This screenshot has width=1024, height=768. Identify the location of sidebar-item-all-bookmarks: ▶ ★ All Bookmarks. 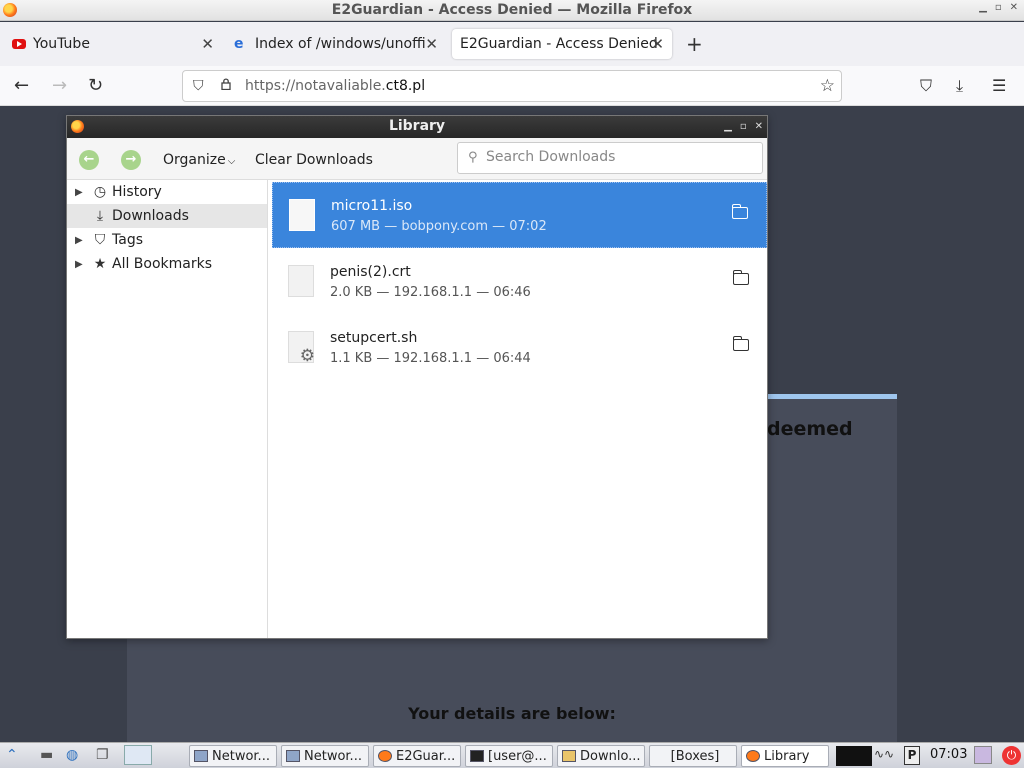
(167, 264).